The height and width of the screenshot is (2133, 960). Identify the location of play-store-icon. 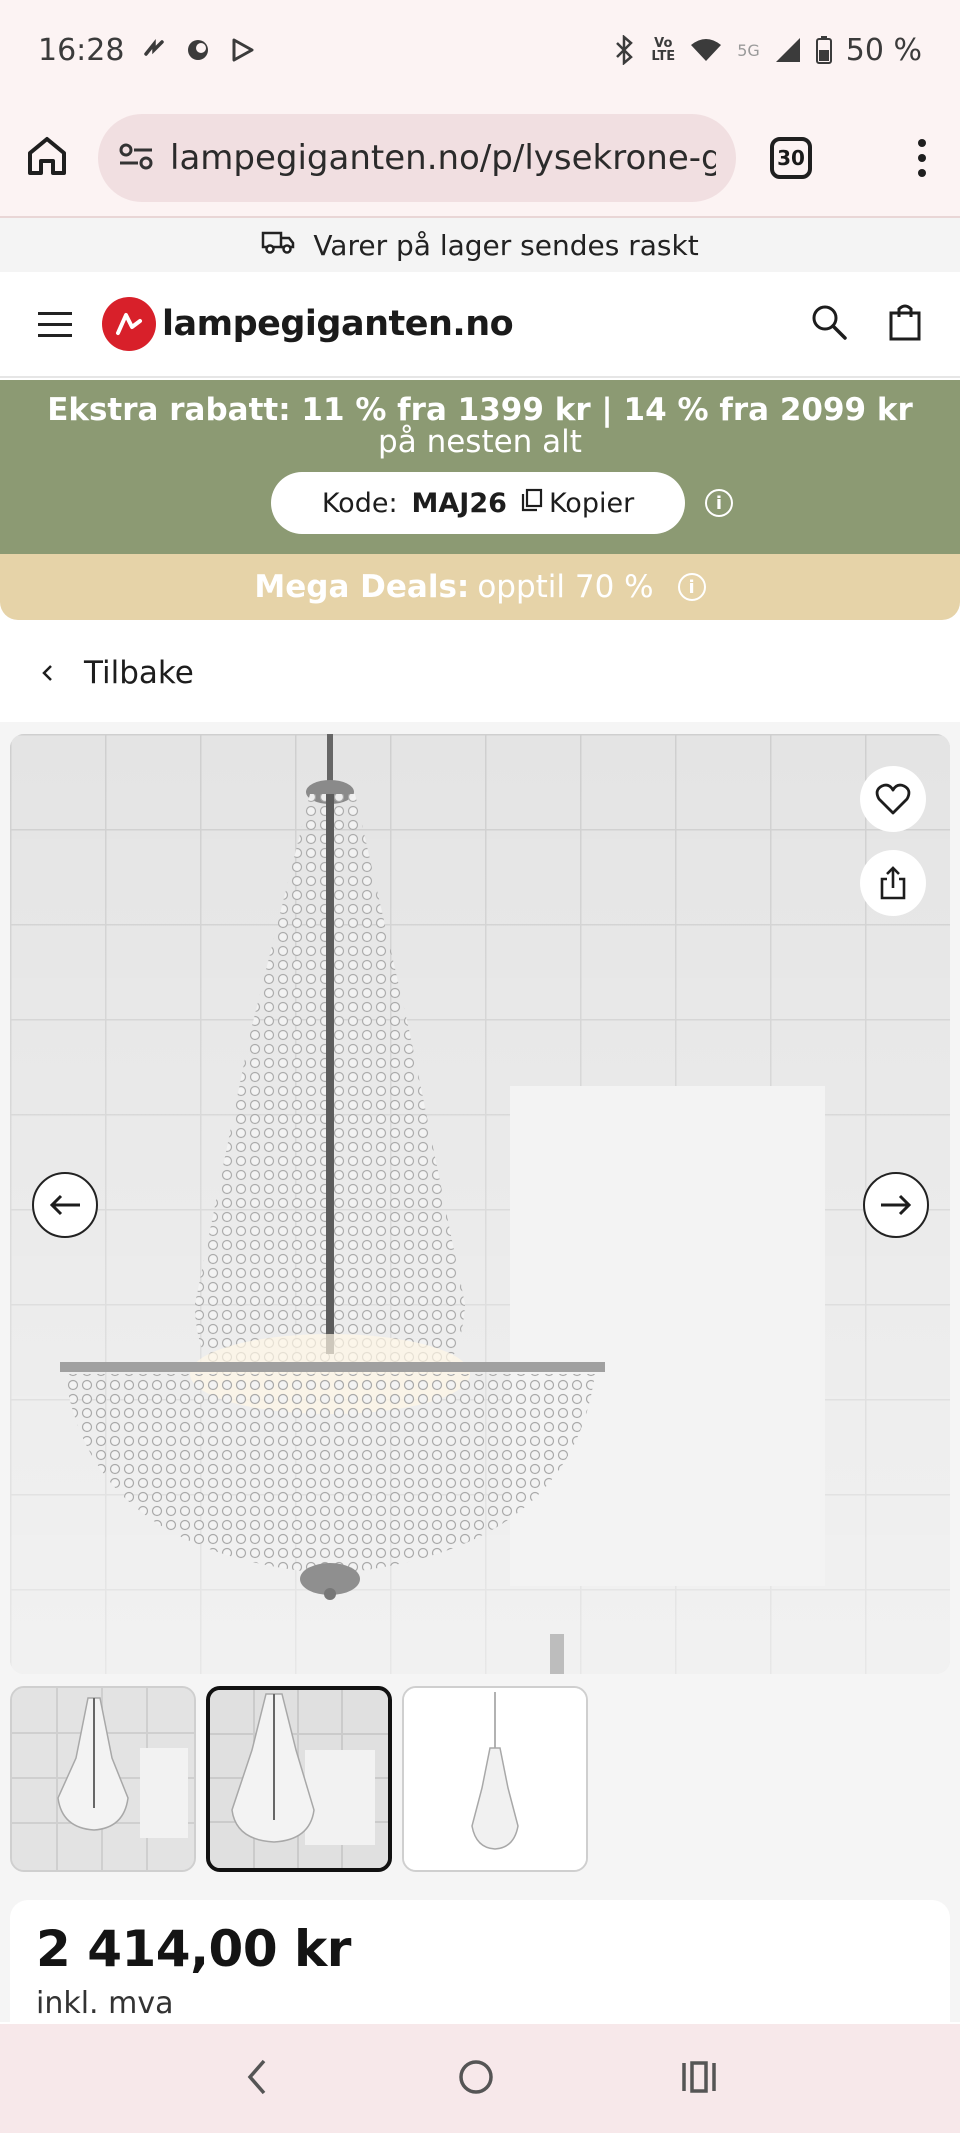
(242, 50).